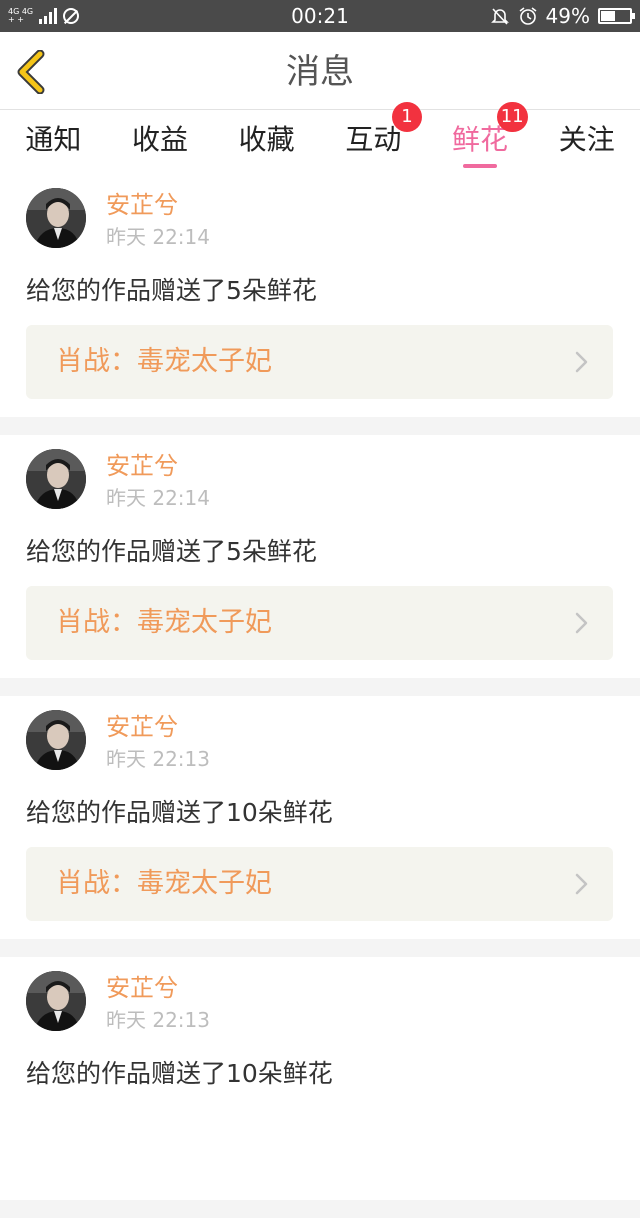 The width and height of the screenshot is (640, 1218). I want to click on active-tab-indicator, so click(480, 166).